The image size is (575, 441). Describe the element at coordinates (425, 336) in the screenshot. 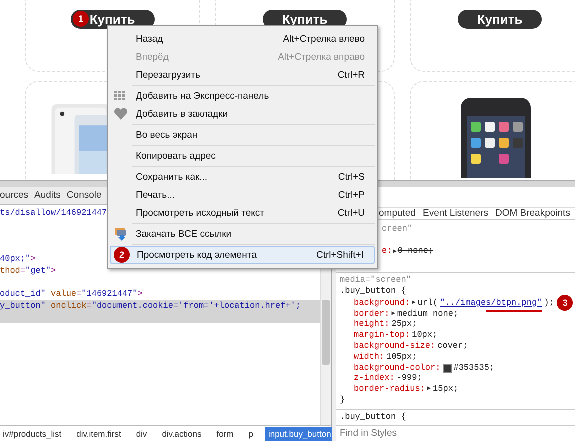

I see `property-value: 10px;` at that location.